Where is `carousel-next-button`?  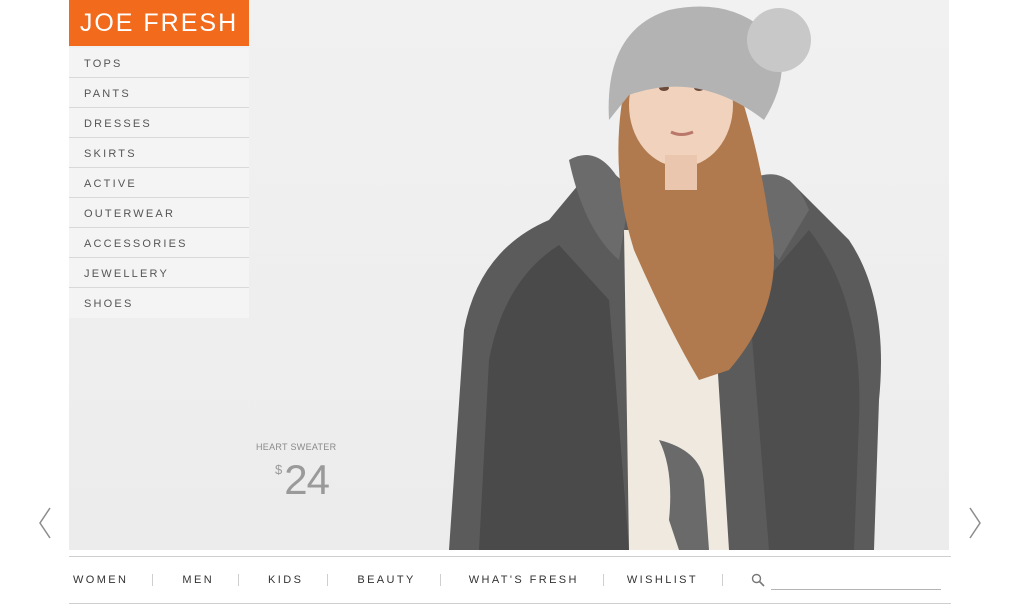 carousel-next-button is located at coordinates (975, 523).